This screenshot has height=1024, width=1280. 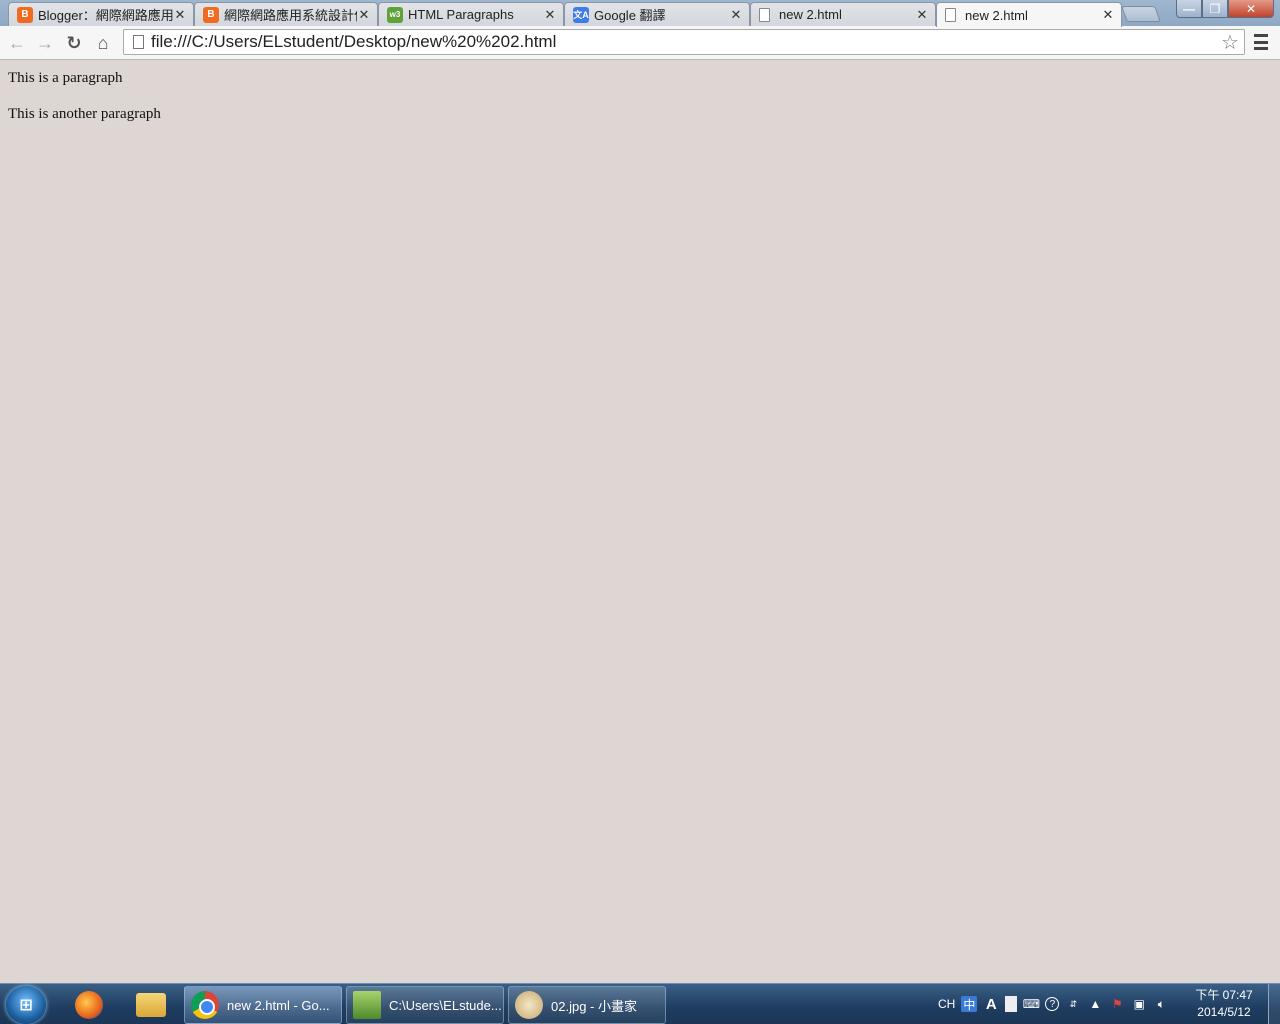 I want to click on tab-google-translate: 文A Google 翻譯 ✕, so click(x=657, y=14).